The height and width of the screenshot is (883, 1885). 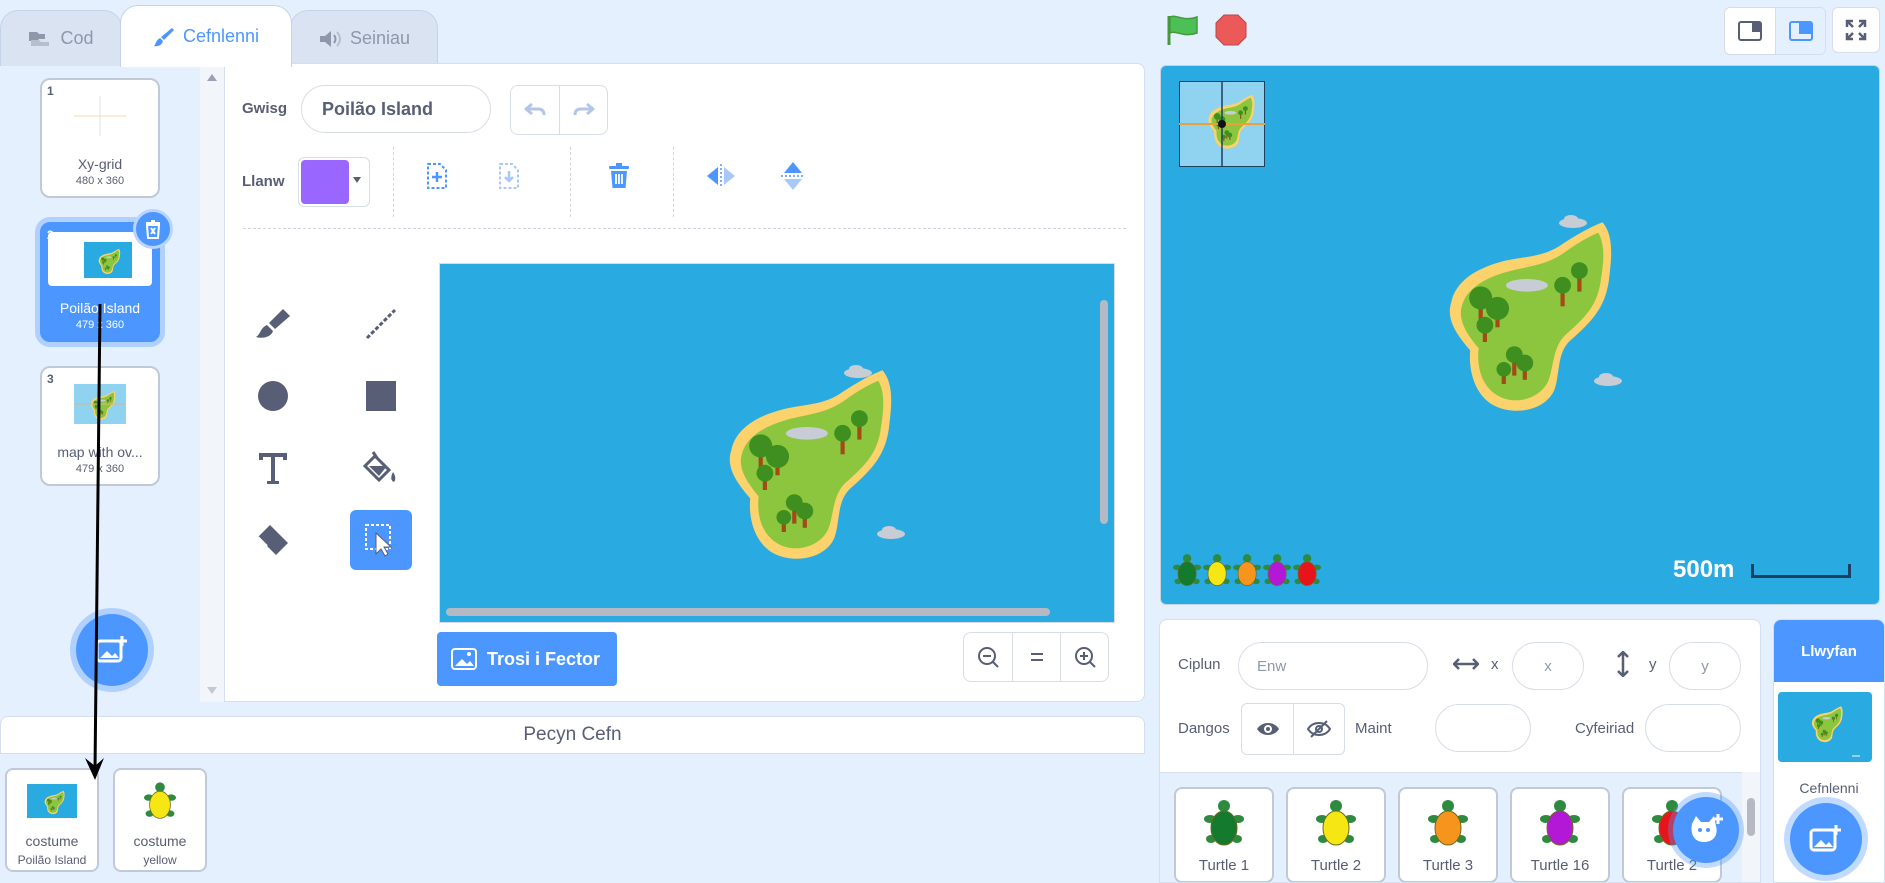 What do you see at coordinates (212, 77) in the screenshot?
I see `scroll-up-arrow-icon` at bounding box center [212, 77].